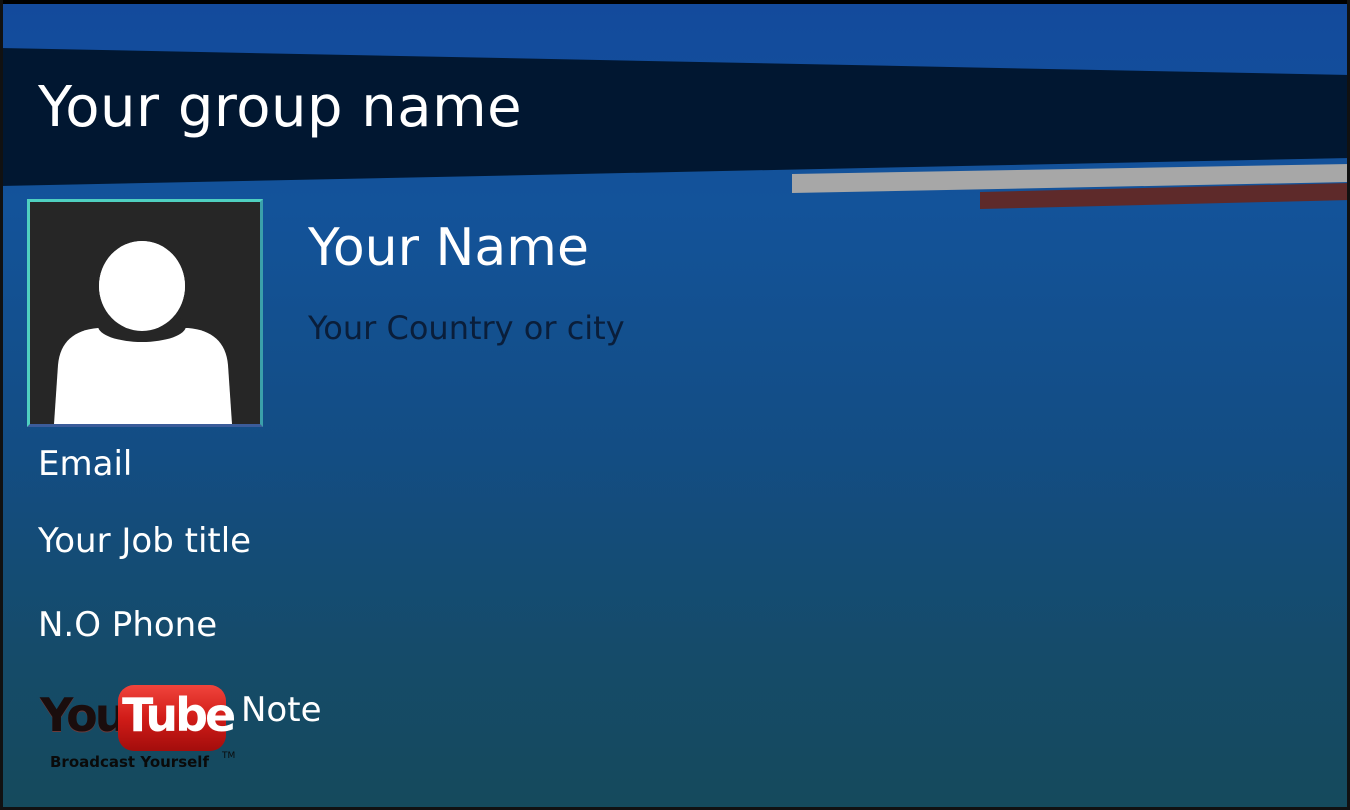 This screenshot has width=1350, height=810. I want to click on profile-location: Your Country or city, so click(466, 328).